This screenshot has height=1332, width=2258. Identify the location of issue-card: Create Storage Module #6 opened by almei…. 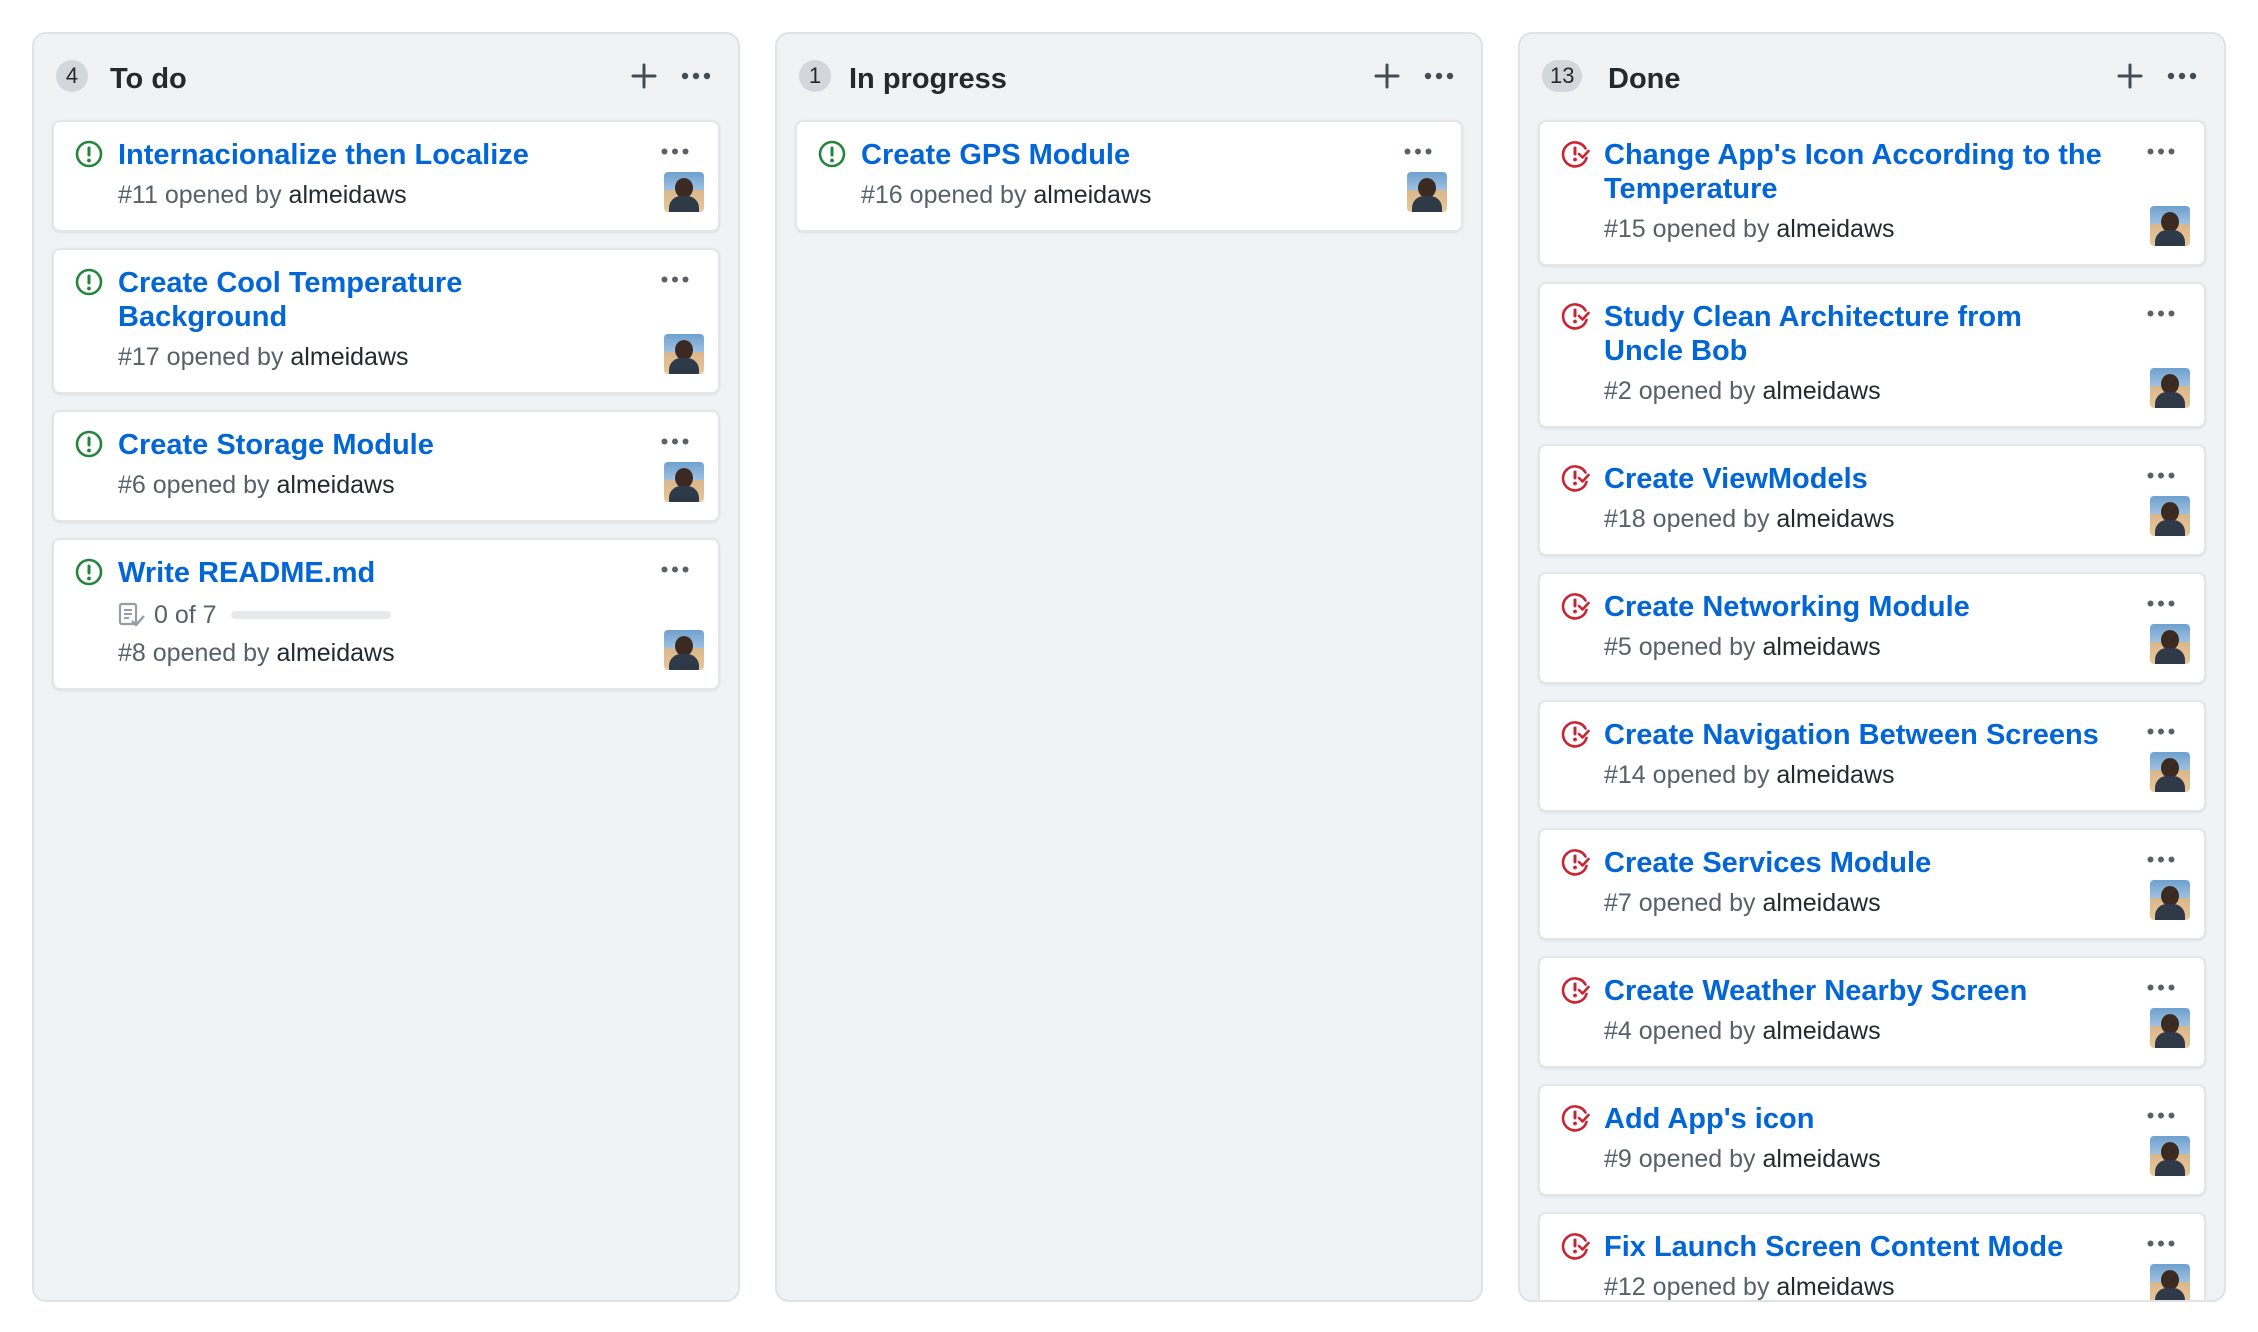
(386, 466).